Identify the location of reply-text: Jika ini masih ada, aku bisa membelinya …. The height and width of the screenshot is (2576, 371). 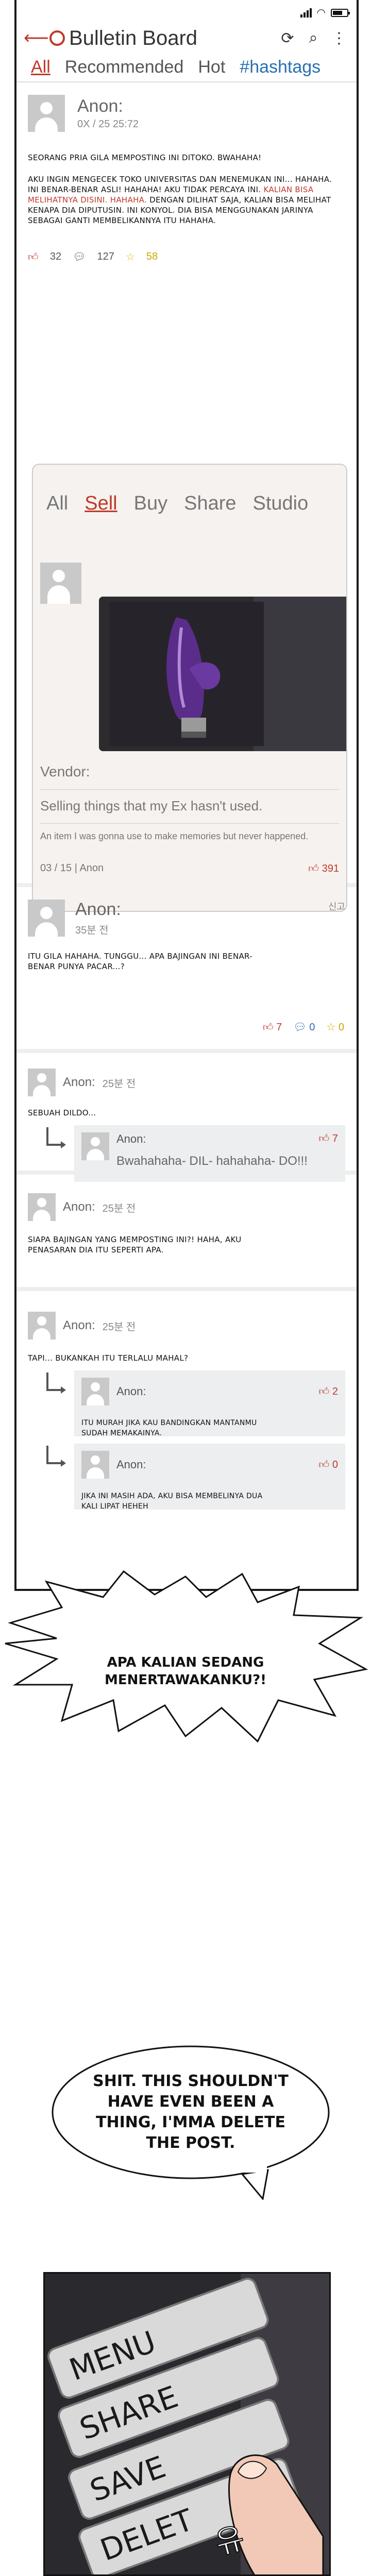
(172, 1501).